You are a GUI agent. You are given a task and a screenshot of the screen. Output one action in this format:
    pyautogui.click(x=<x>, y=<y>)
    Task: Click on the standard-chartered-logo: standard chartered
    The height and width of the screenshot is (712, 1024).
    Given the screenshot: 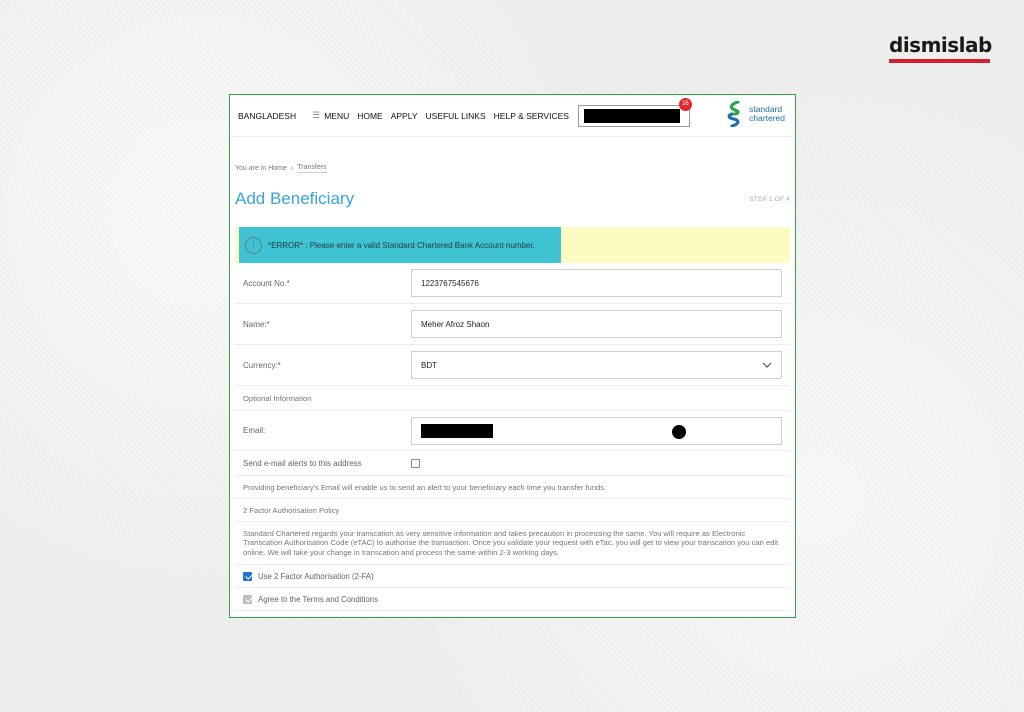 What is the action you would take?
    pyautogui.click(x=755, y=114)
    